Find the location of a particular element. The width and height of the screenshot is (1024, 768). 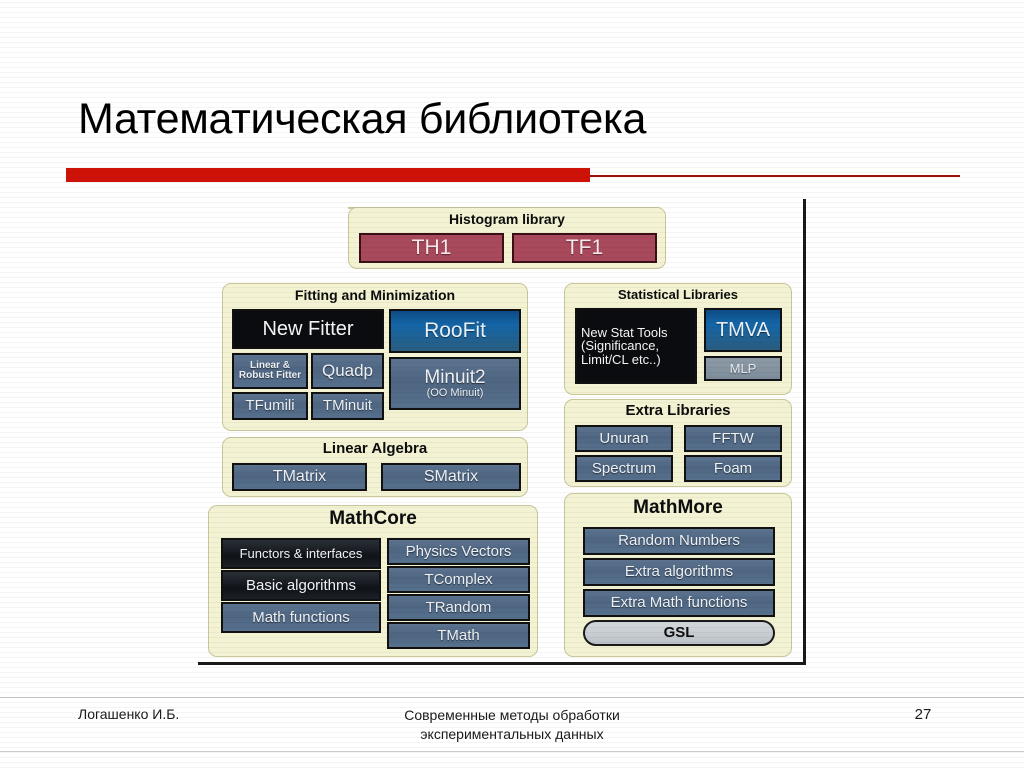

node-basic-algorithms-label: Basic algorithms is located at coordinates (301, 585).